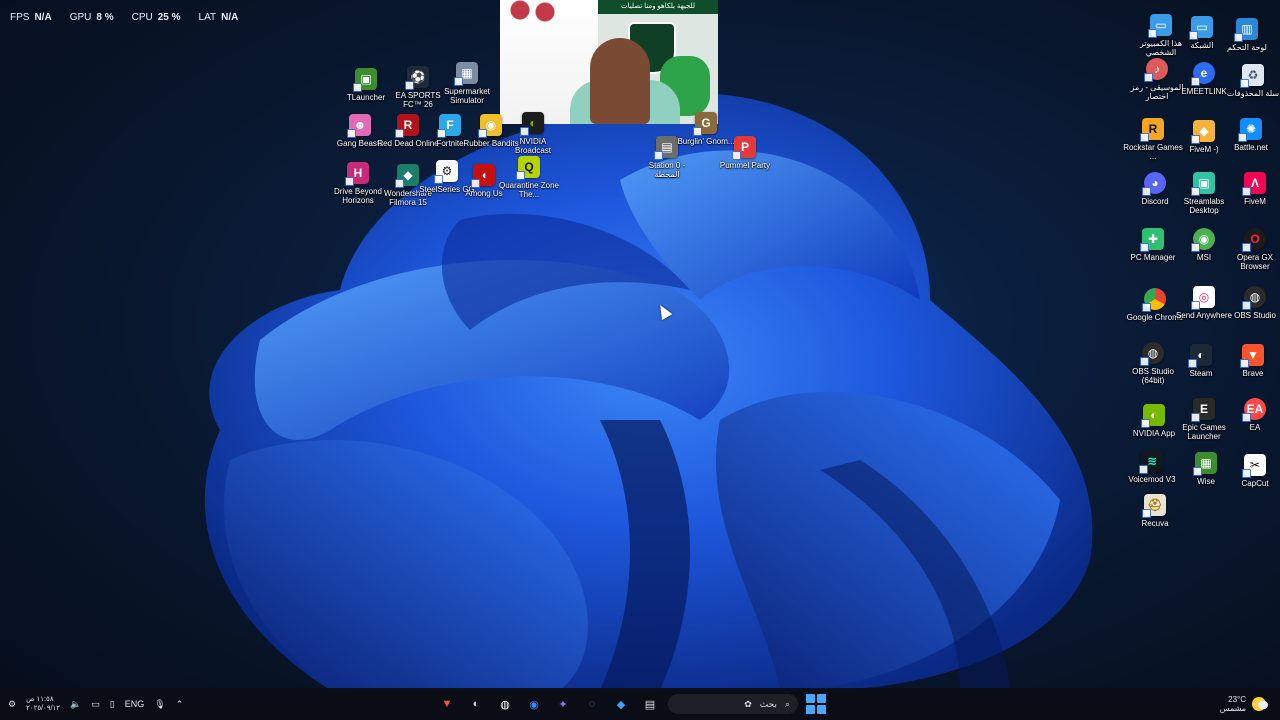 This screenshot has height=720, width=1280. I want to click on icon-label: Discord, so click(1155, 201).